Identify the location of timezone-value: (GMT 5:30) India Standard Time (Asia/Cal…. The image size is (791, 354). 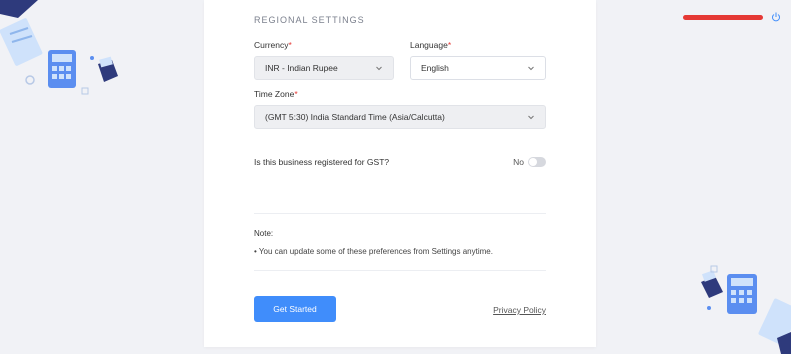
(355, 117).